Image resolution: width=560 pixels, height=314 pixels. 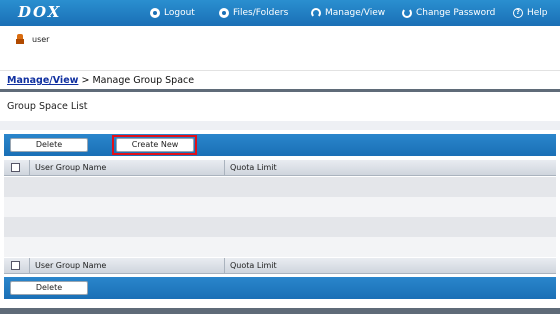 I want to click on section-divider, so click(x=280, y=90).